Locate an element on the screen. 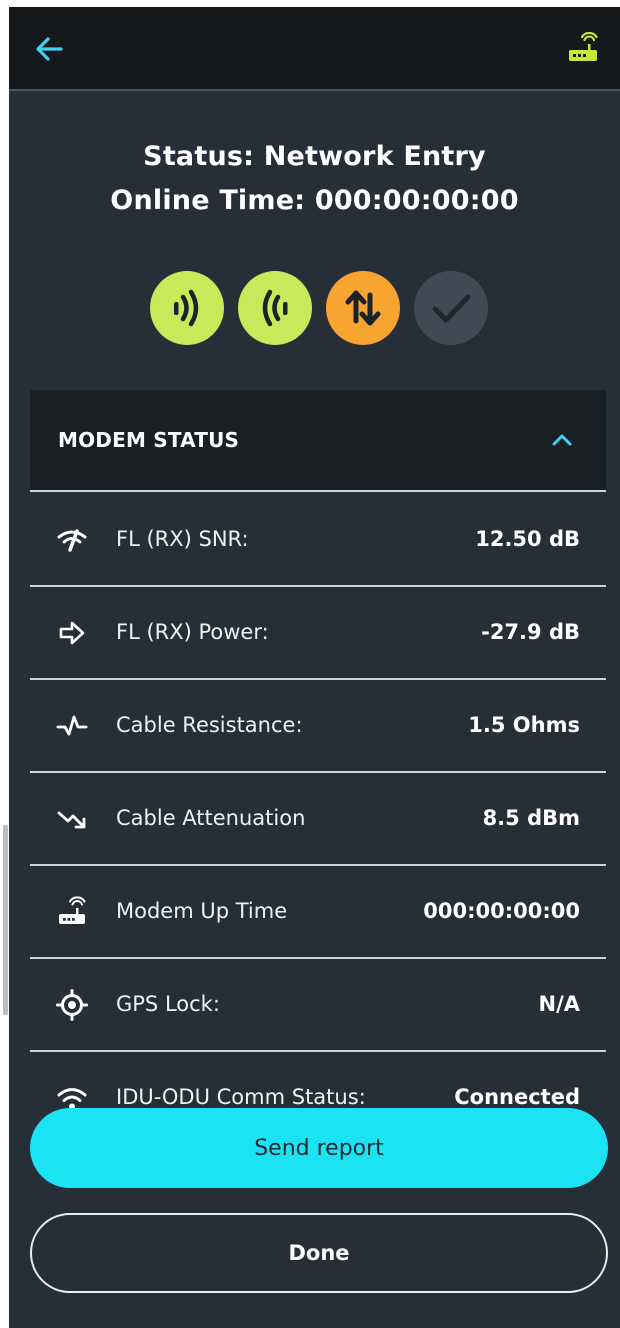  modem-status-header: MODEM STATUS is located at coordinates (318, 441).